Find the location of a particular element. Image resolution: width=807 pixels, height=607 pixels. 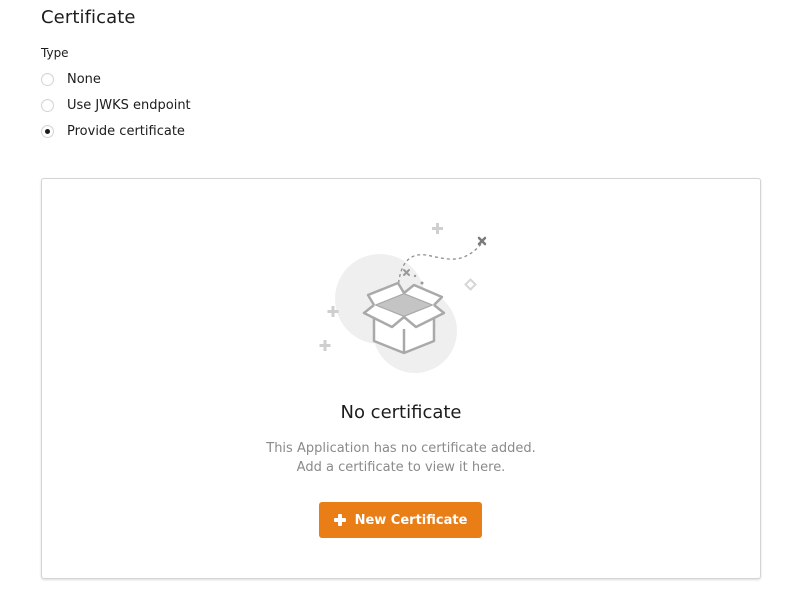

radio-option-jwks-endpoint: Use JWKS endpoint is located at coordinates (116, 105).